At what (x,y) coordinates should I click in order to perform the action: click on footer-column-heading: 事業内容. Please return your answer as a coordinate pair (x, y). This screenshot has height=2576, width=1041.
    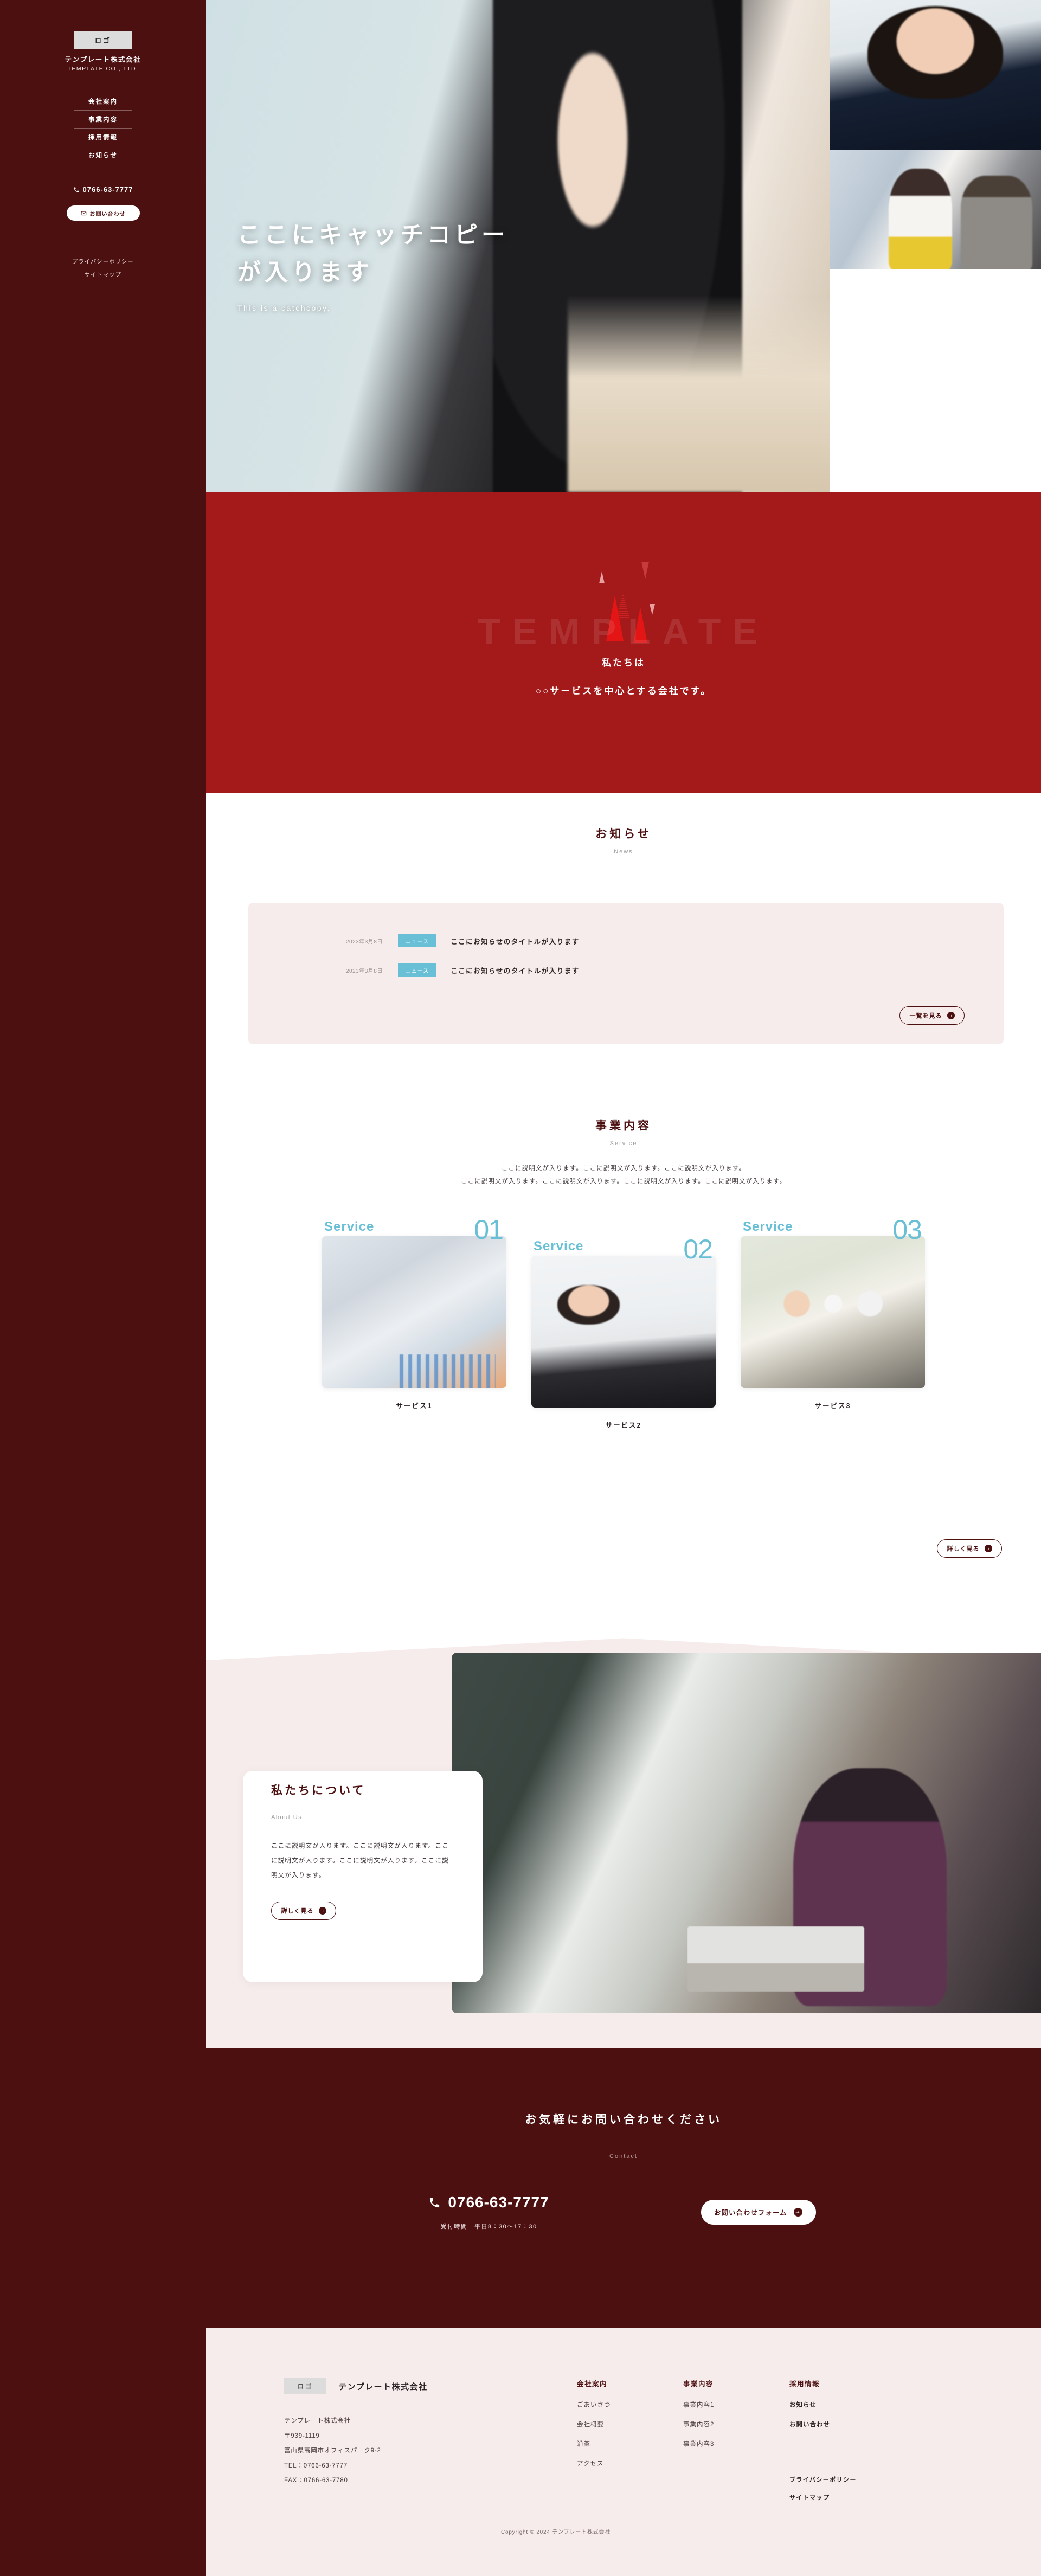
    Looking at the image, I should click on (736, 2383).